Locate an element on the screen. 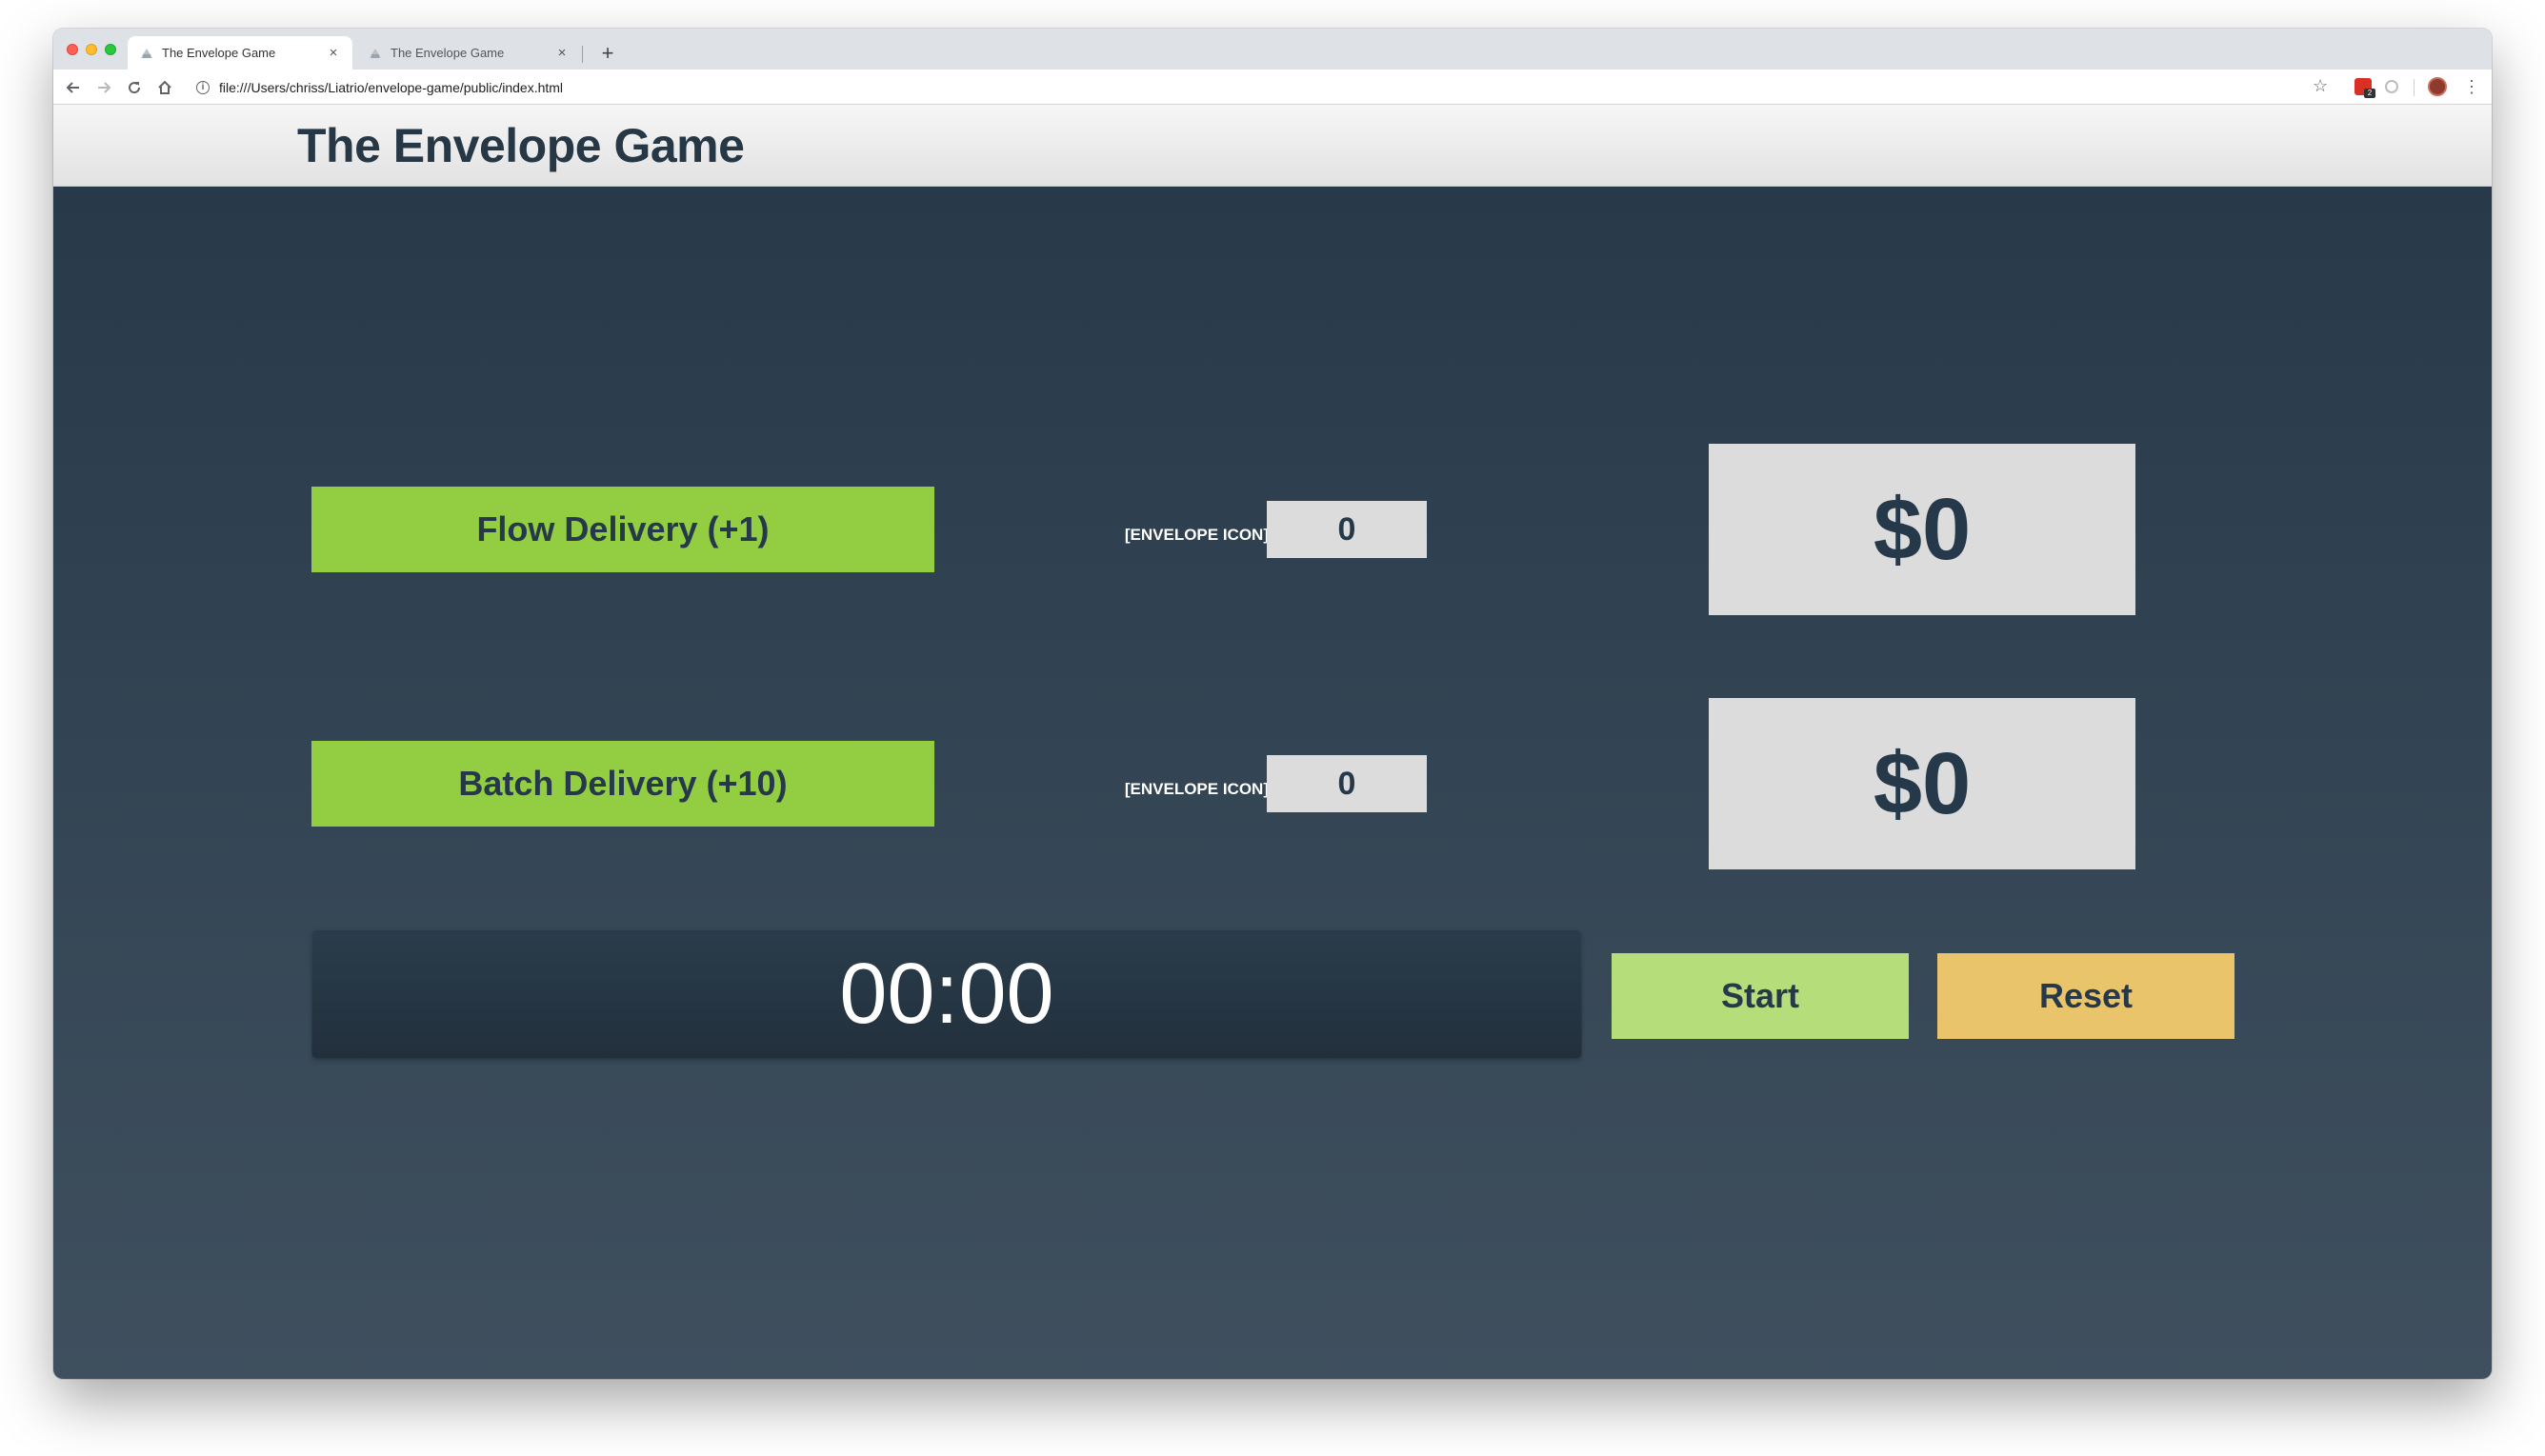  extension-badge: 2 is located at coordinates (2369, 94).